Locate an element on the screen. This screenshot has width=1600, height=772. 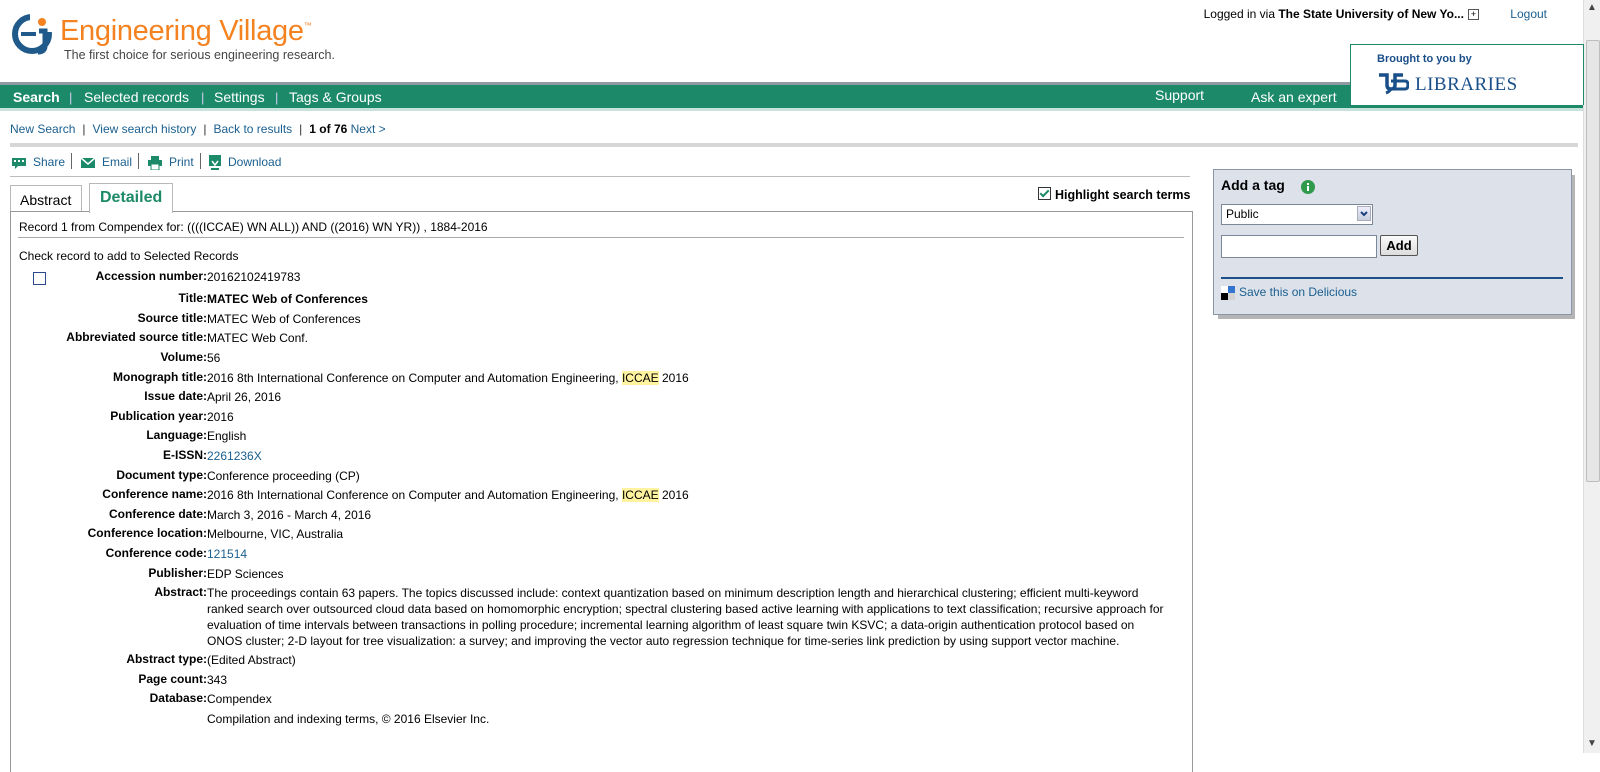
scroll-up-arrow: ▲ is located at coordinates (1592, 7).